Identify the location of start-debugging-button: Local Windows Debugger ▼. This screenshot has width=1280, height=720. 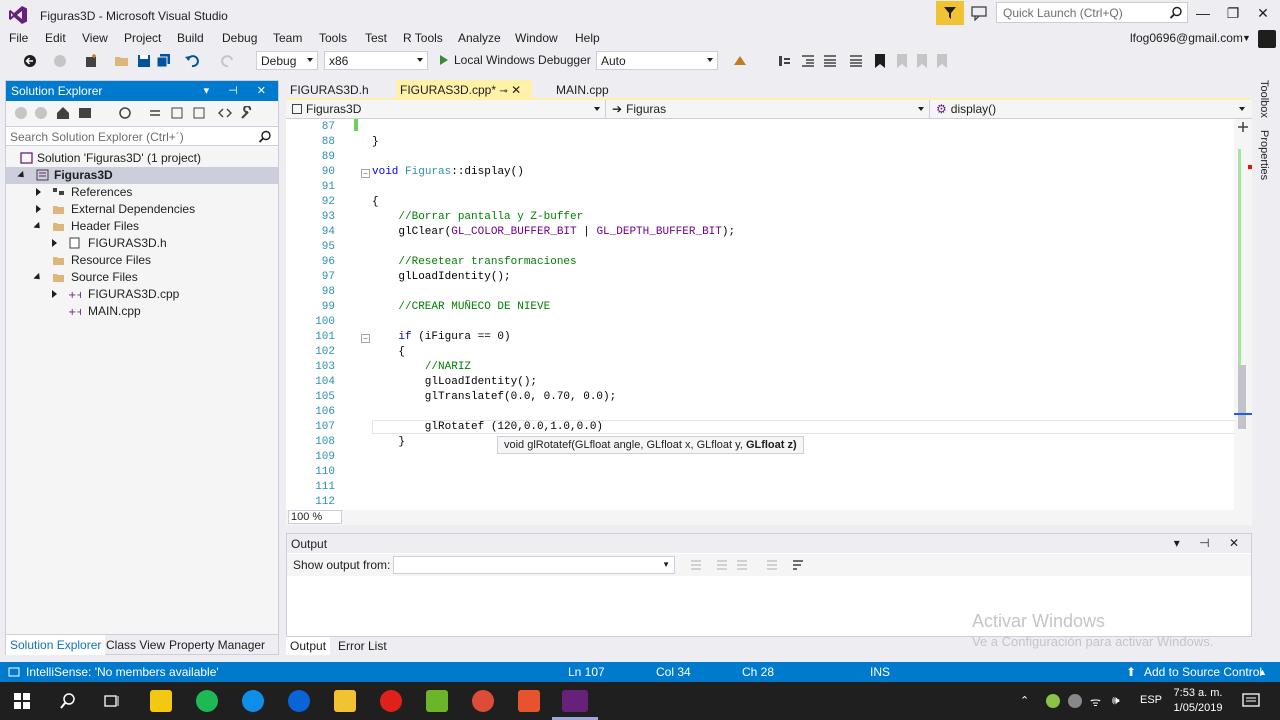
(521, 60).